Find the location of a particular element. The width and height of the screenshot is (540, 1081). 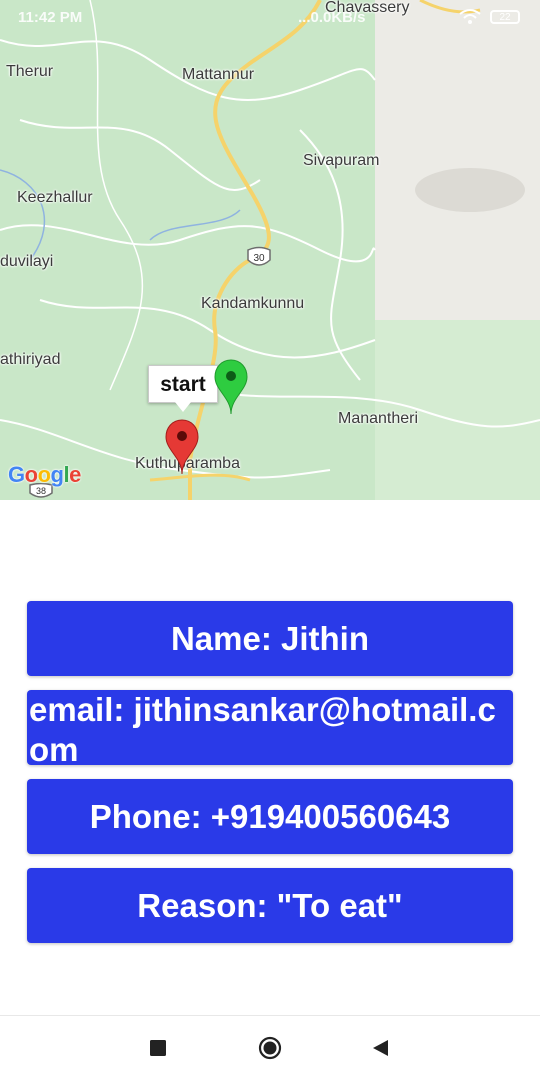

place-label: Therur is located at coordinates (30, 71).